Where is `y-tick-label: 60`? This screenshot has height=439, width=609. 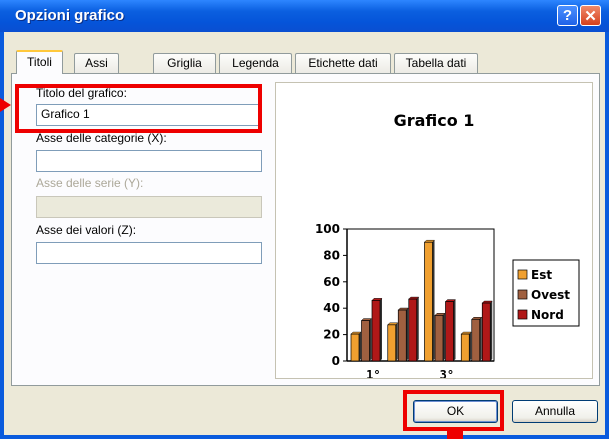 y-tick-label: 60 is located at coordinates (331, 282).